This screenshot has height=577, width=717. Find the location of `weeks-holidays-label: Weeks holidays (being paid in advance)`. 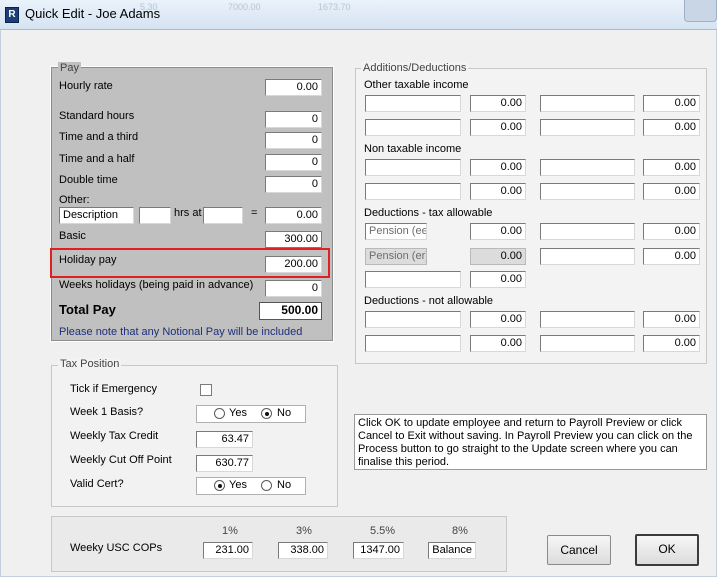

weeks-holidays-label: Weeks holidays (being paid in advance) is located at coordinates (156, 285).